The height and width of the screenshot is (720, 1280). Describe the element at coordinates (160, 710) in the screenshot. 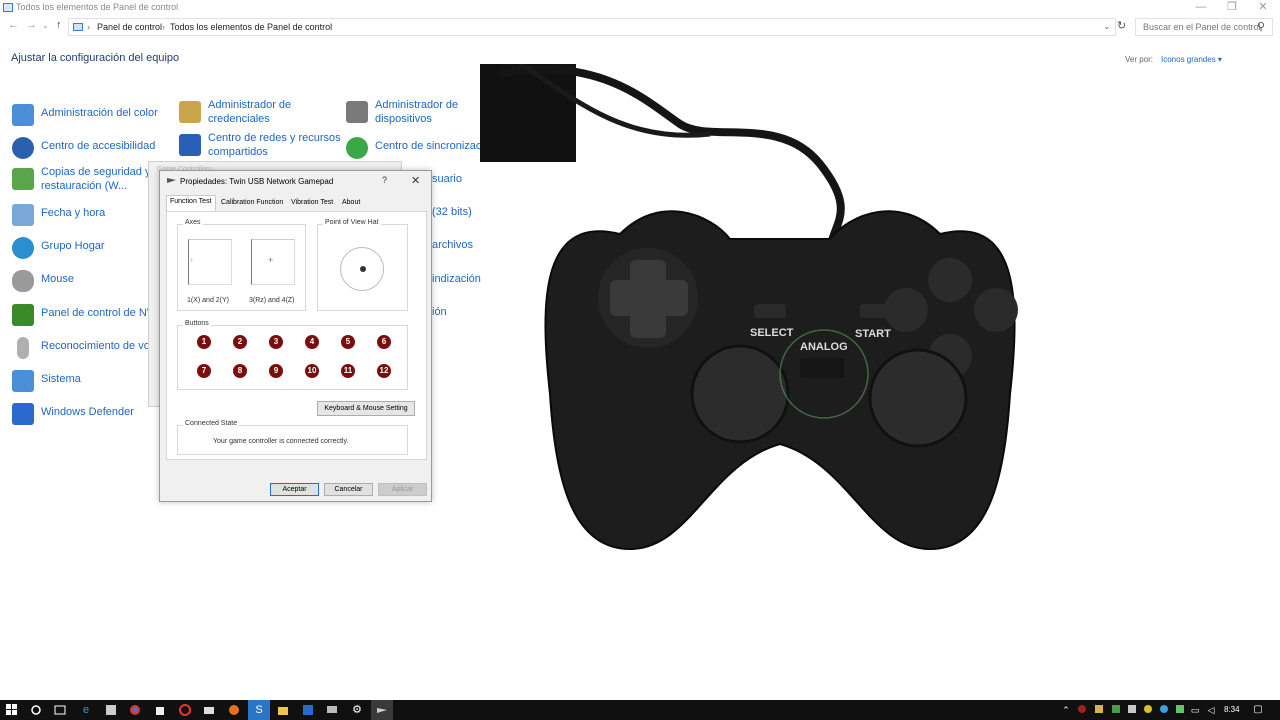

I see `store-bag-icon` at that location.